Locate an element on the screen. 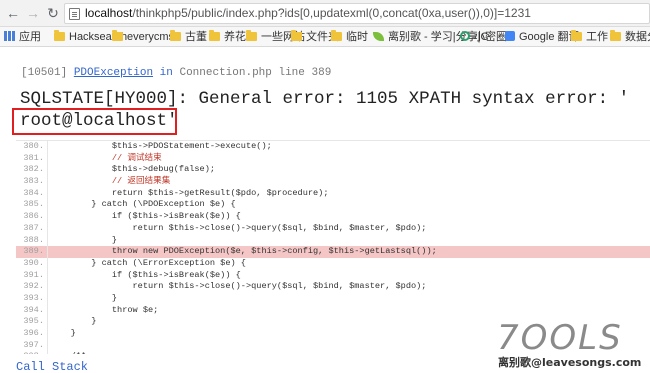 Image resolution: width=650 pixels, height=373 pixels. code-text: } catch (\ErrorException $e) { is located at coordinates (148, 262).